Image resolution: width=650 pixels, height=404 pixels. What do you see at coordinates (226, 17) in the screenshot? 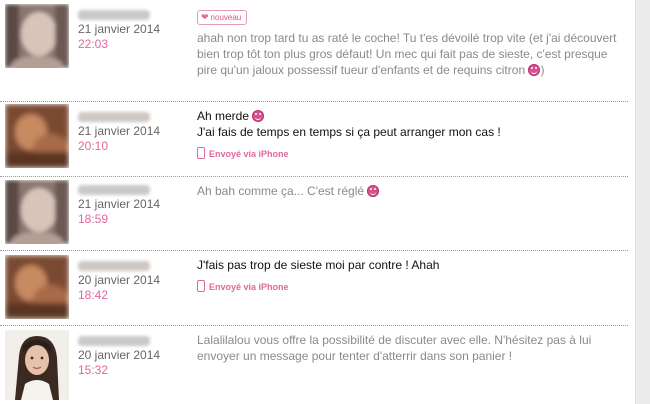
I see `new-badge-label: nouveau` at bounding box center [226, 17].